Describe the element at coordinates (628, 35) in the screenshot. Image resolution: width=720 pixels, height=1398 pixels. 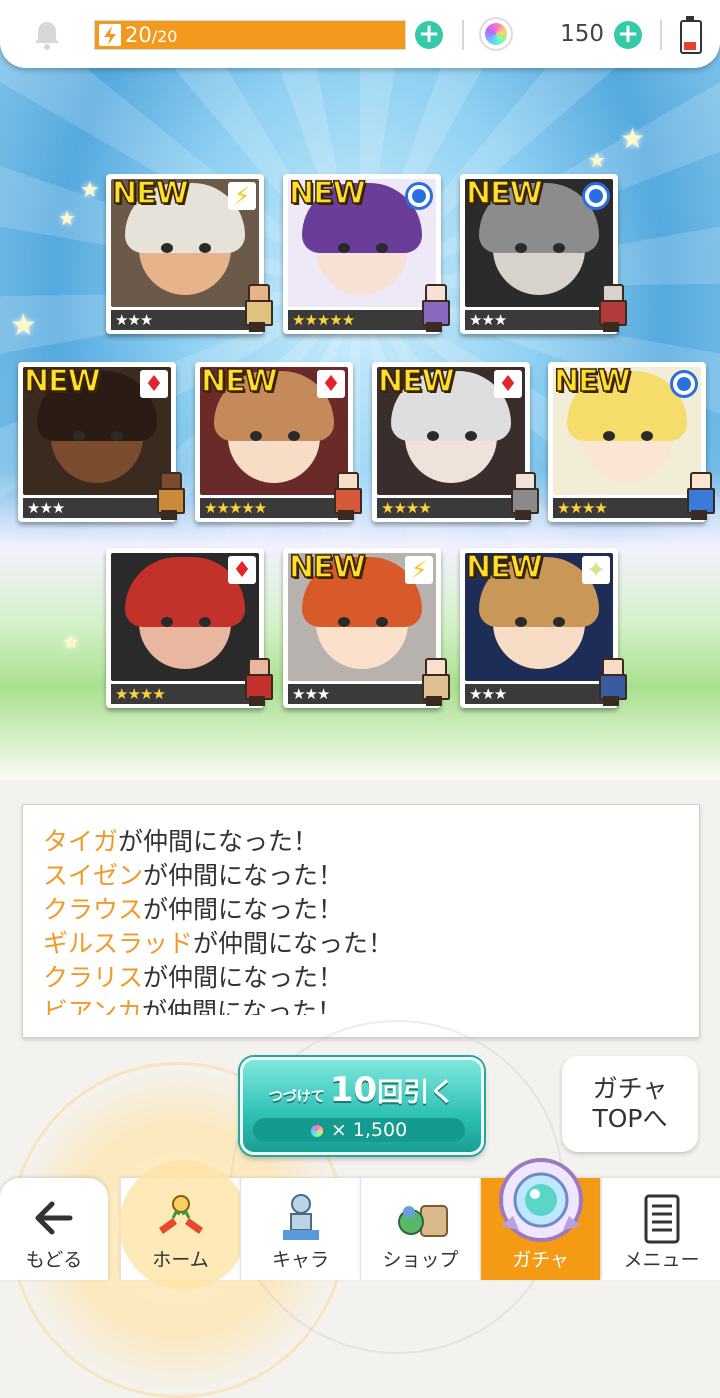
I see `add-gem-button: +` at that location.